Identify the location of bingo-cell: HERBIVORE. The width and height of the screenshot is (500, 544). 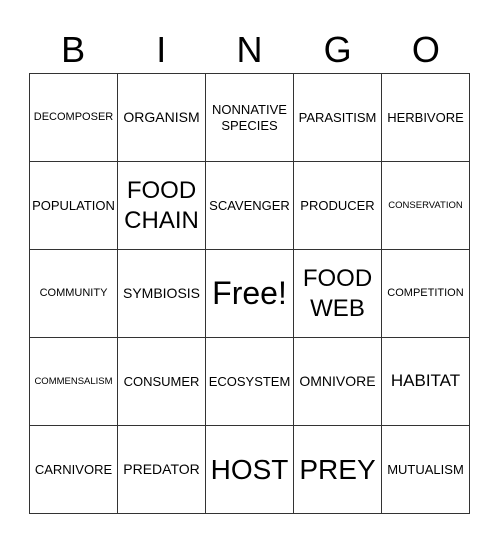
(426, 118).